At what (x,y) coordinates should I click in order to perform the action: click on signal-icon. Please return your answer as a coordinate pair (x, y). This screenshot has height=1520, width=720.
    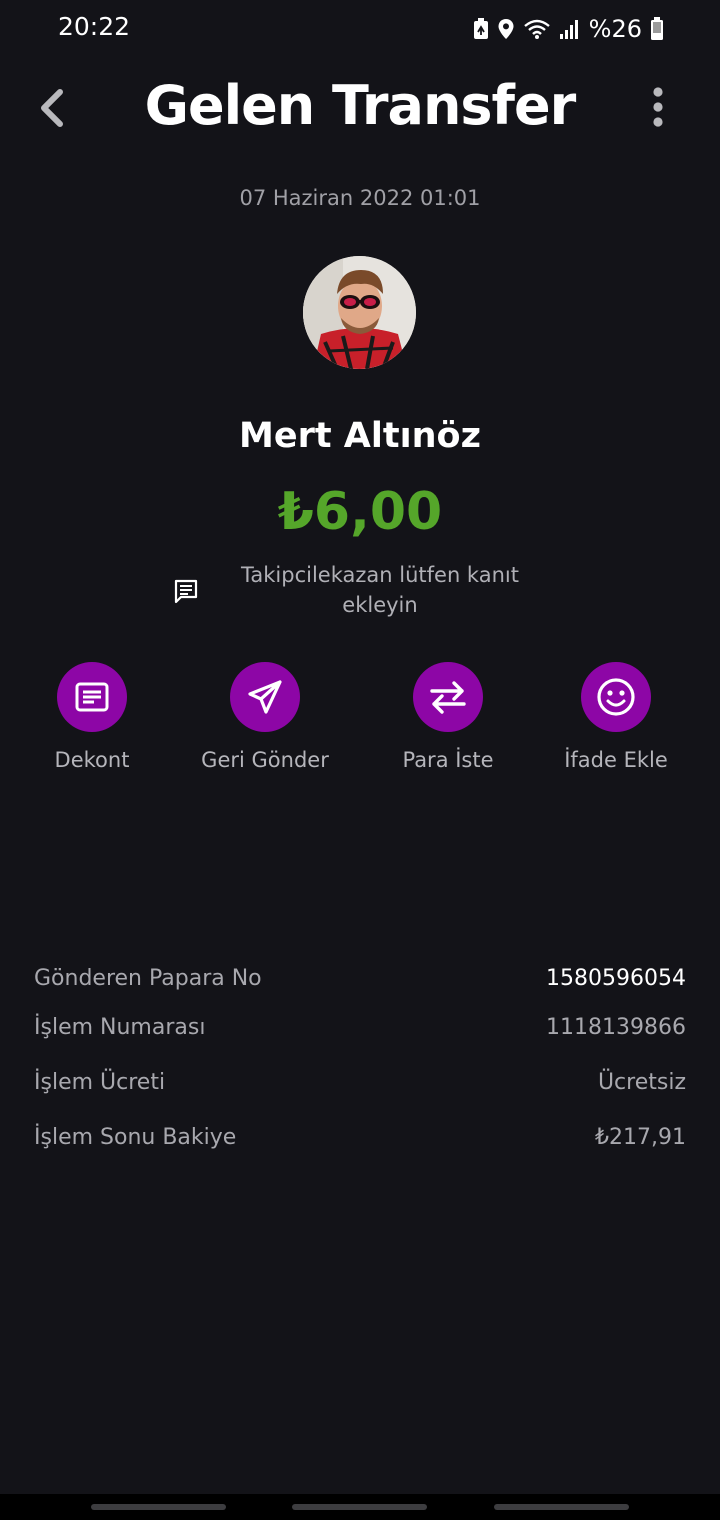
    Looking at the image, I should click on (570, 29).